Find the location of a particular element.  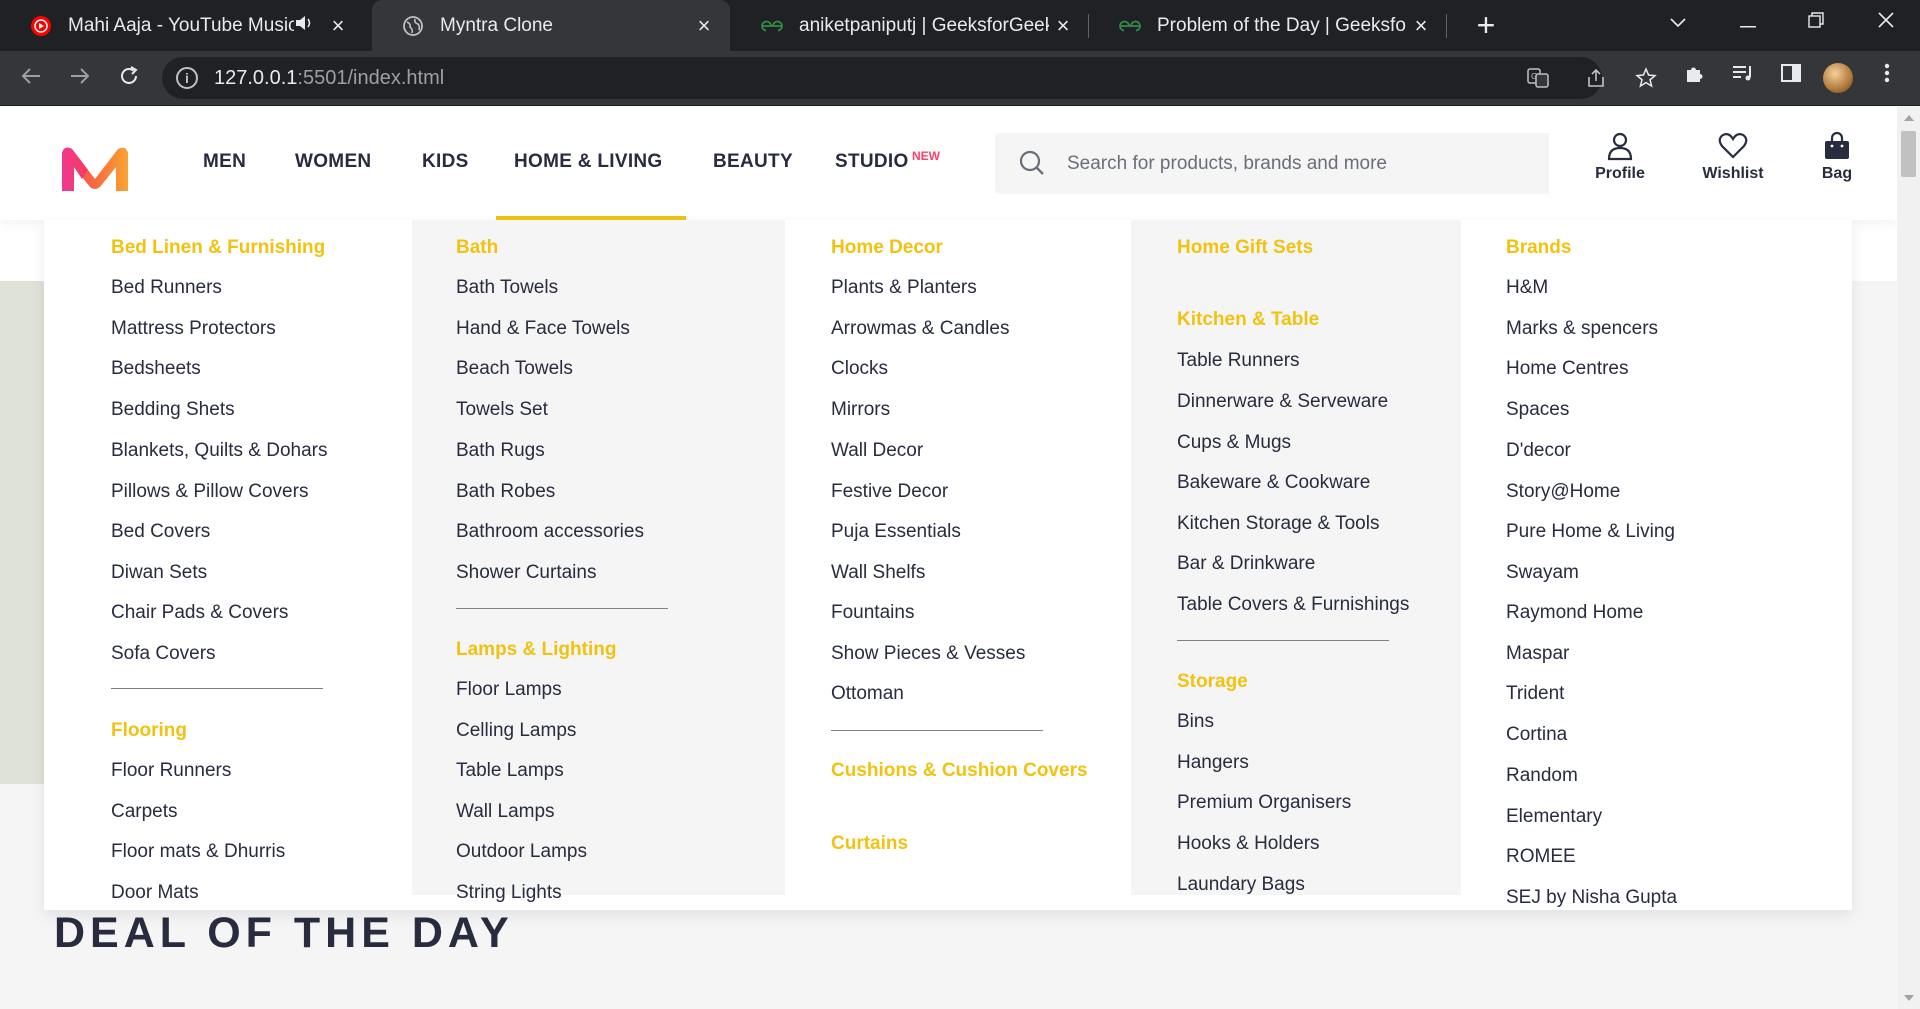

category-item: Wall Shelfs is located at coordinates (878, 573).